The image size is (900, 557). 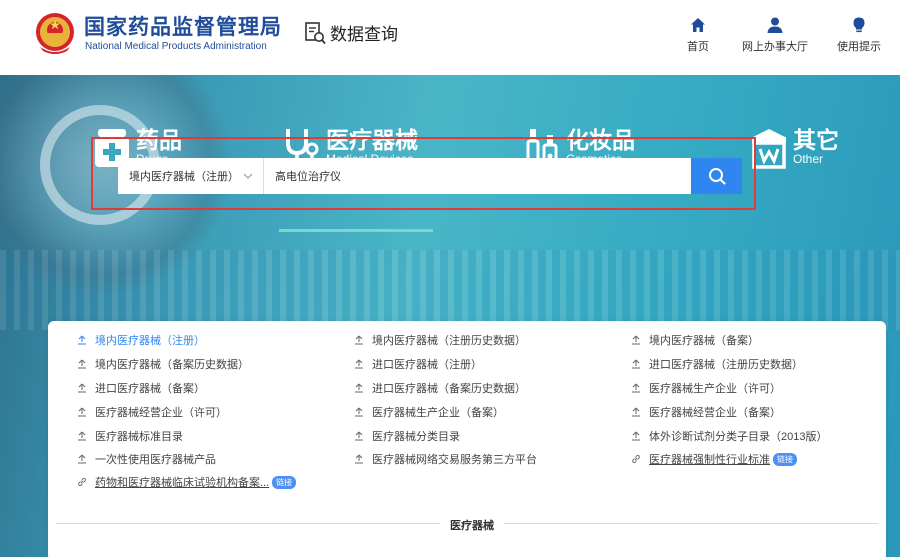 What do you see at coordinates (161, 413) in the screenshot?
I see `list-item-label: 医疗器械经营企业（许可）` at bounding box center [161, 413].